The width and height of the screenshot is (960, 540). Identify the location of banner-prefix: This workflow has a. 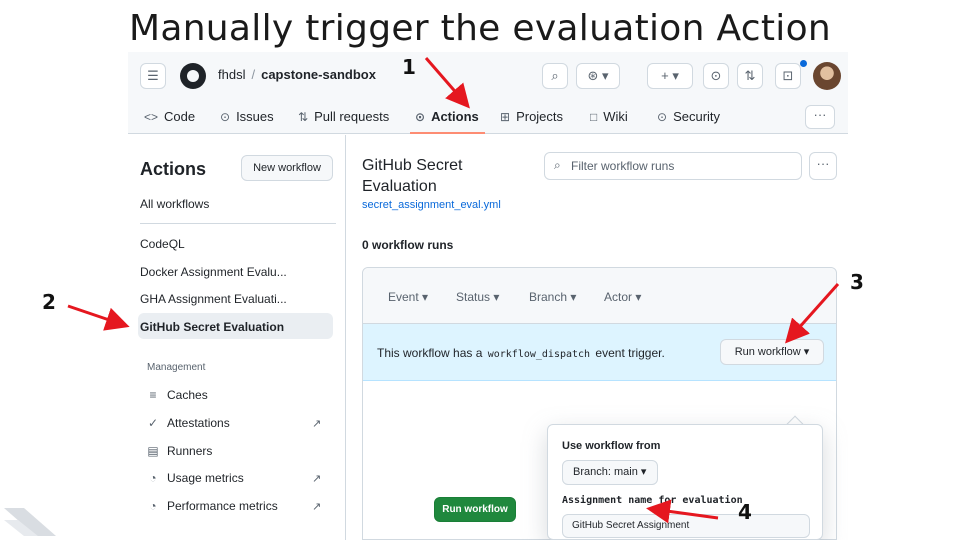
(430, 353).